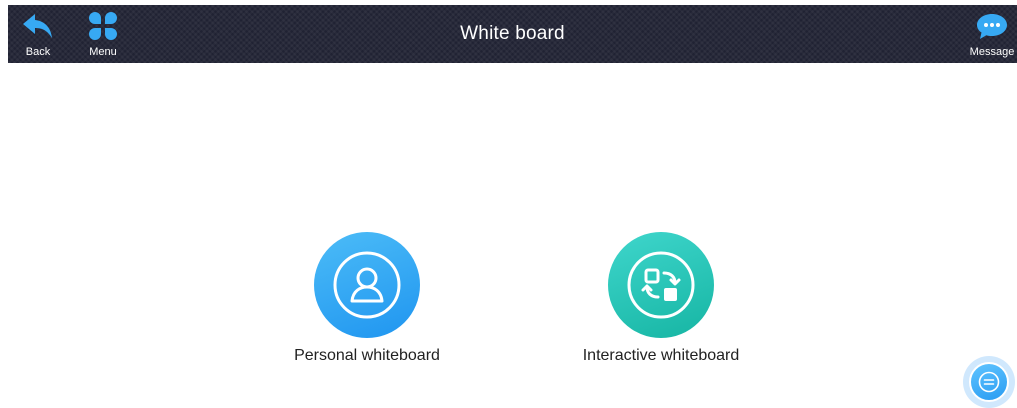  I want to click on interactive-whiteboard-button, so click(661, 285).